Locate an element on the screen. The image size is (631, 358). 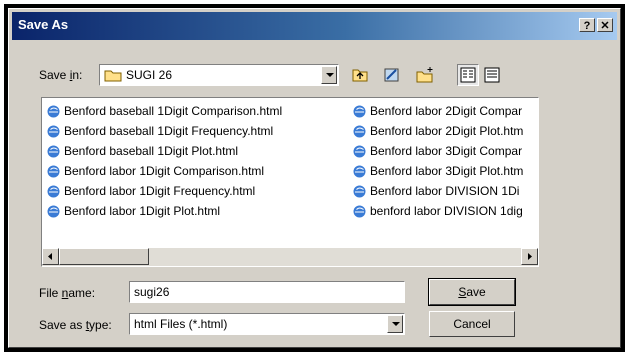
close-button: ✕ is located at coordinates (605, 25).